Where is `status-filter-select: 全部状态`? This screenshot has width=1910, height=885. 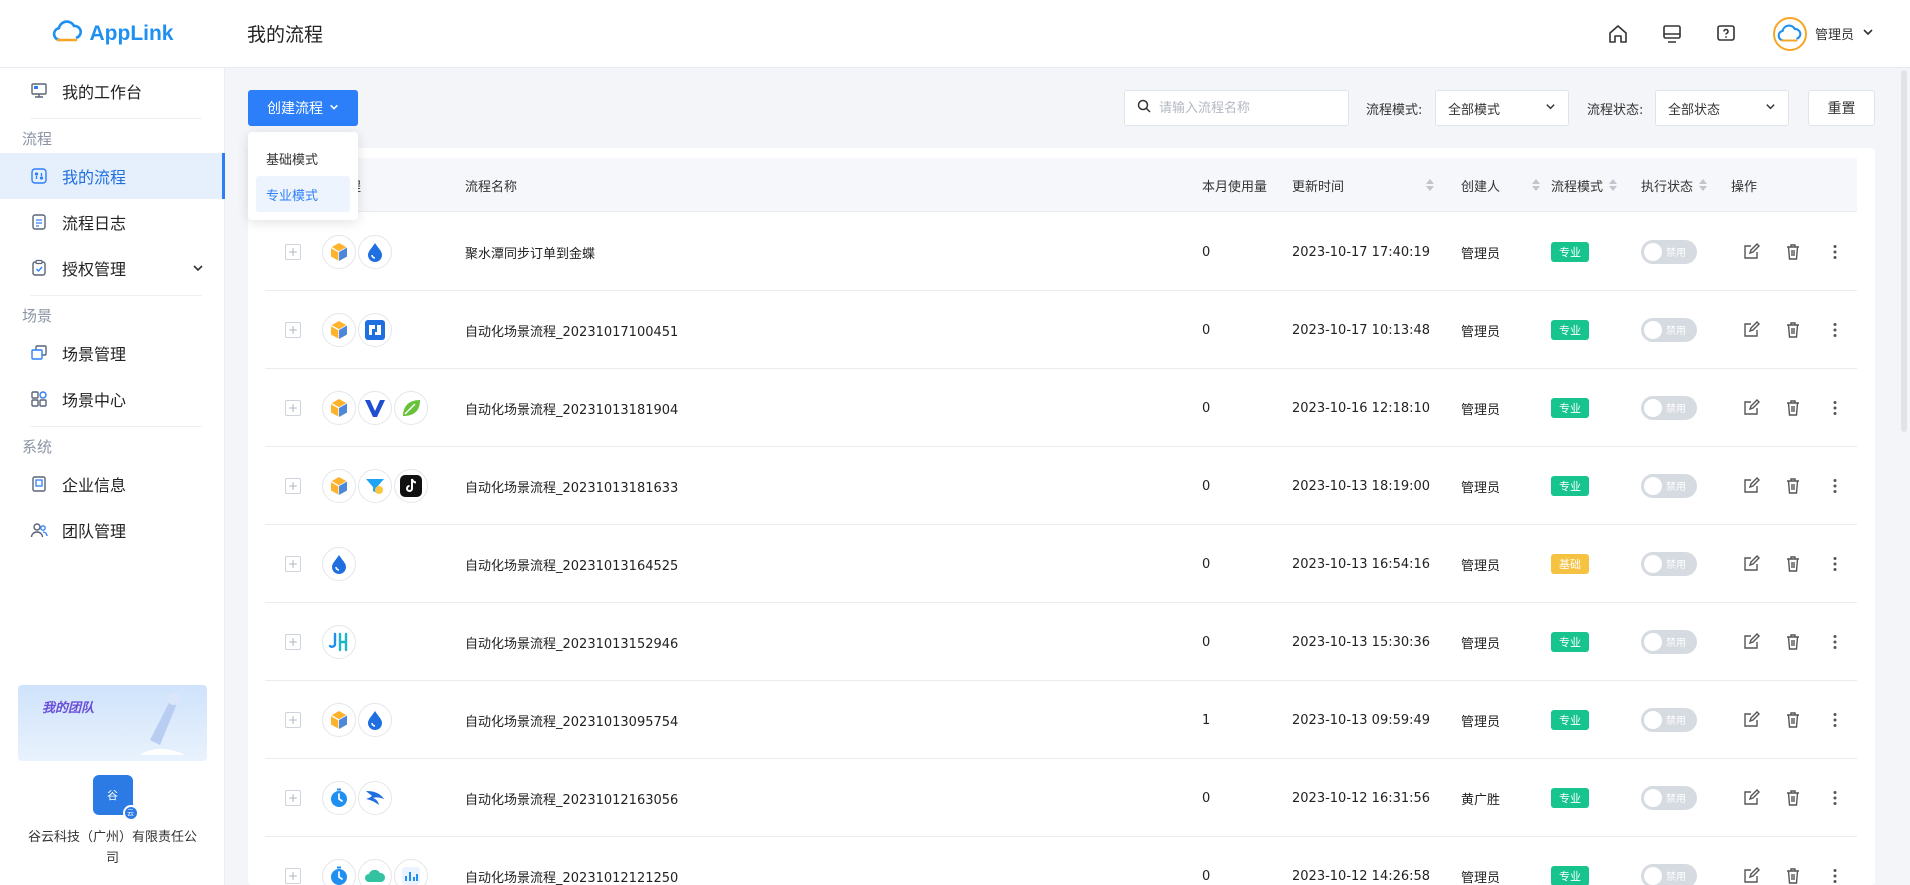
status-filter-select: 全部状态 is located at coordinates (1722, 108).